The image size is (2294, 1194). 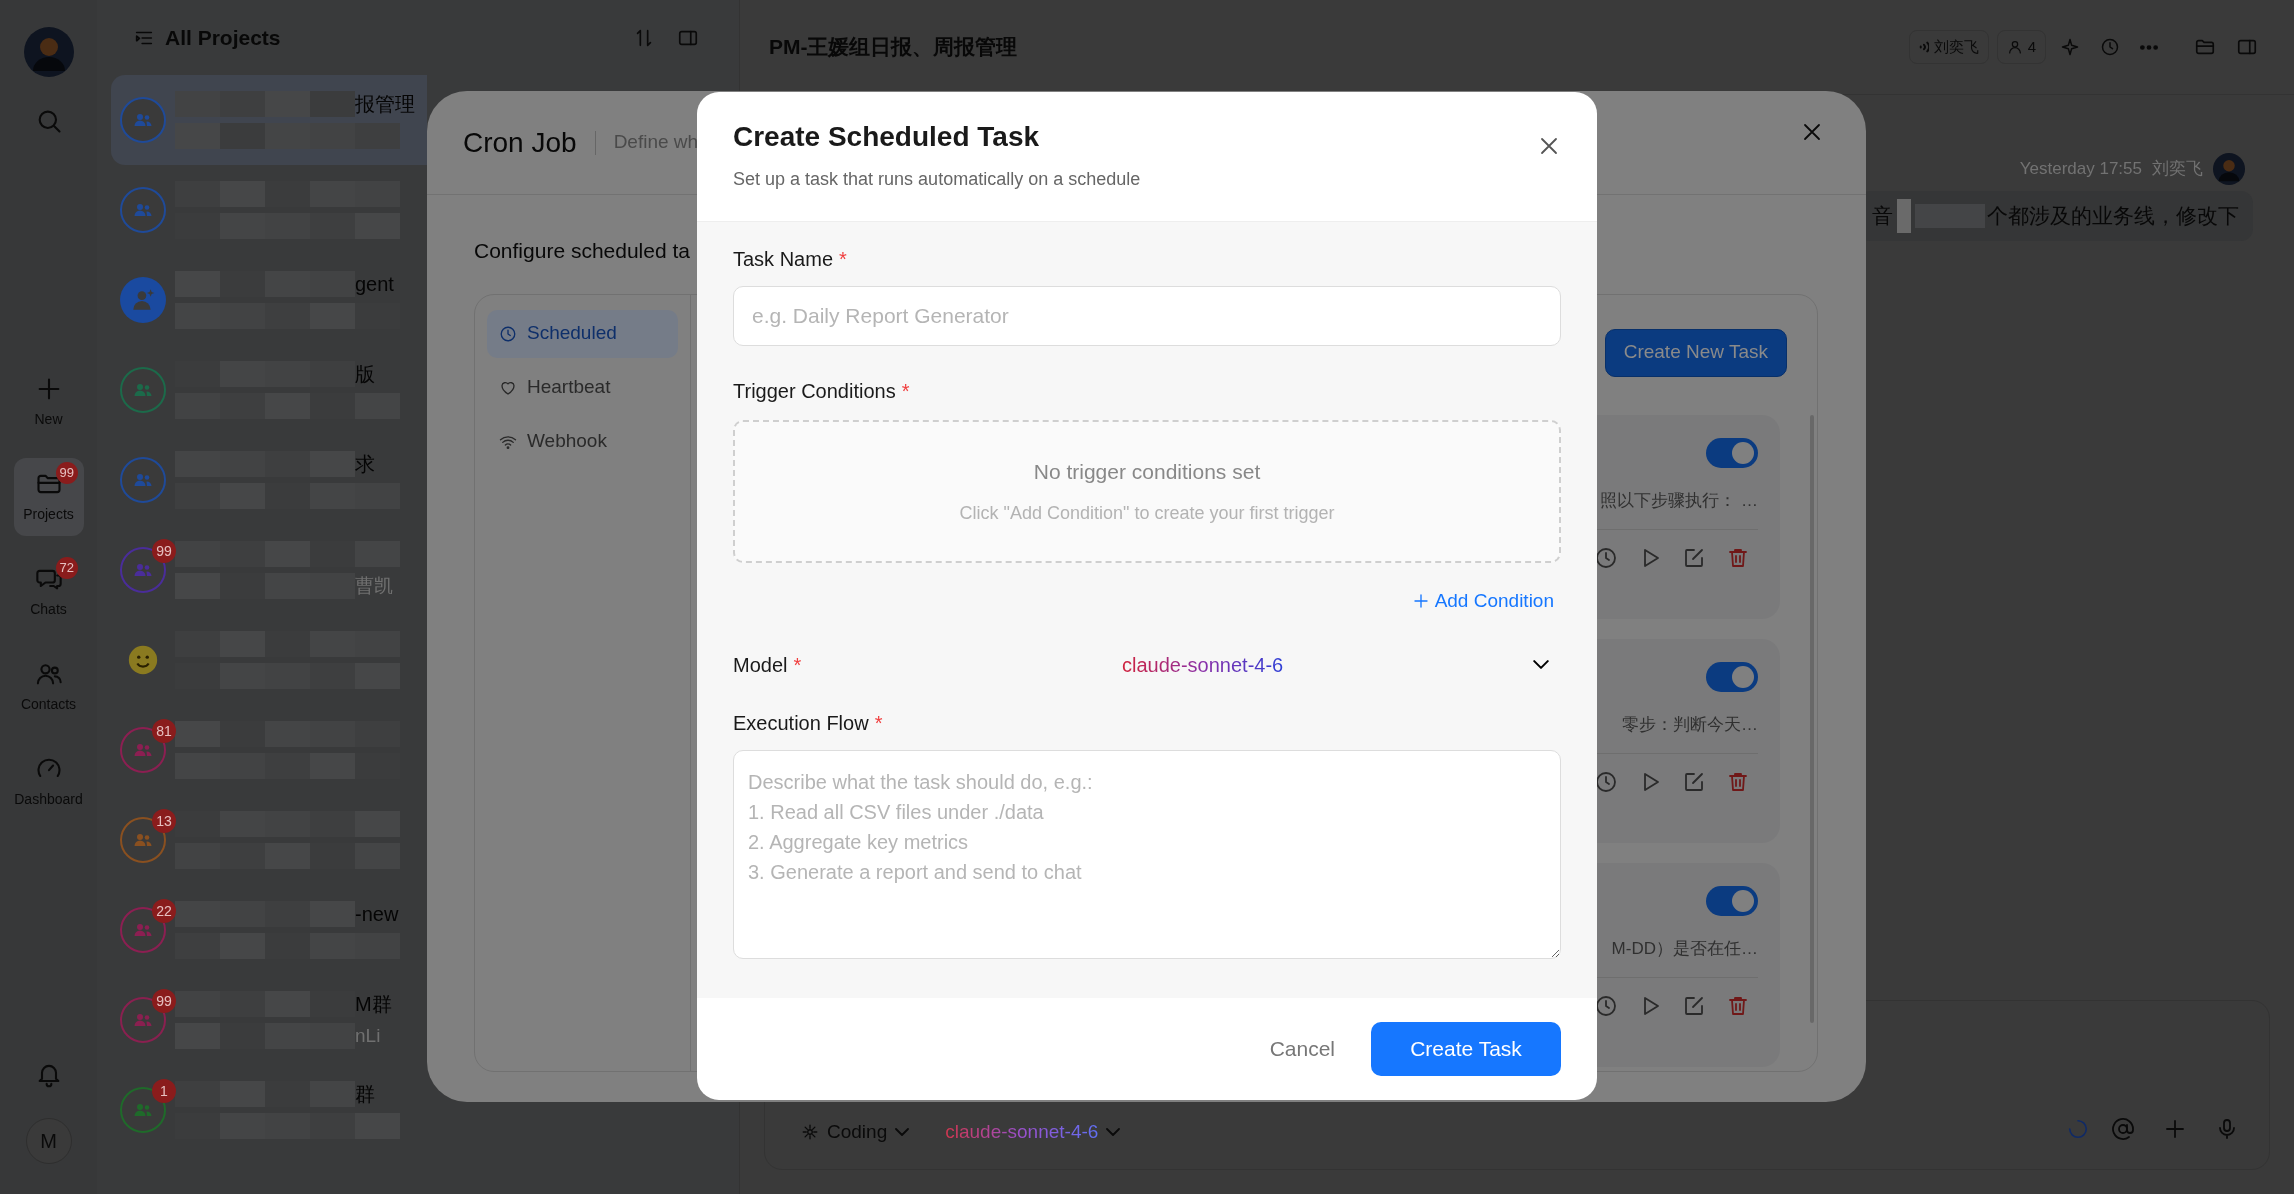 What do you see at coordinates (2070, 47) in the screenshot?
I see `sparkle-icon` at bounding box center [2070, 47].